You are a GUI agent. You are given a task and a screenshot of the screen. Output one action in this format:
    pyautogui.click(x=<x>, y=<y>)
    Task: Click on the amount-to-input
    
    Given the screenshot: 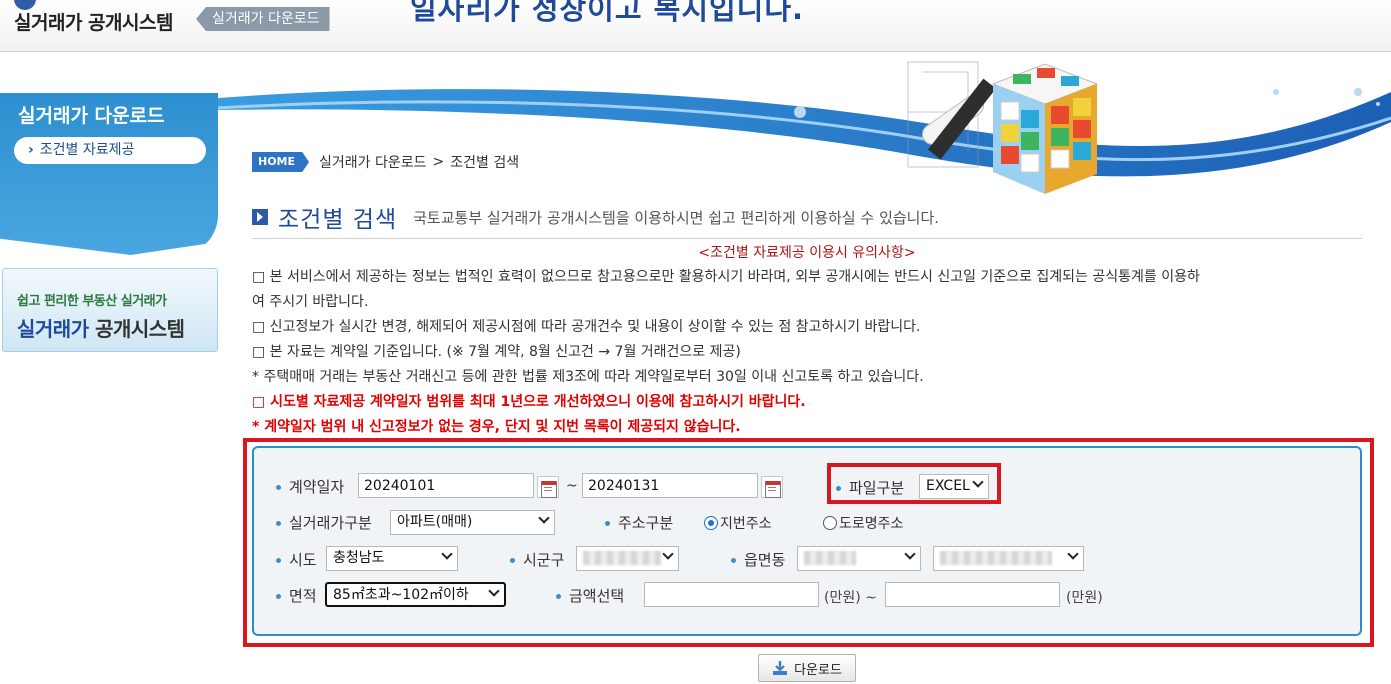 What is the action you would take?
    pyautogui.click(x=972, y=594)
    